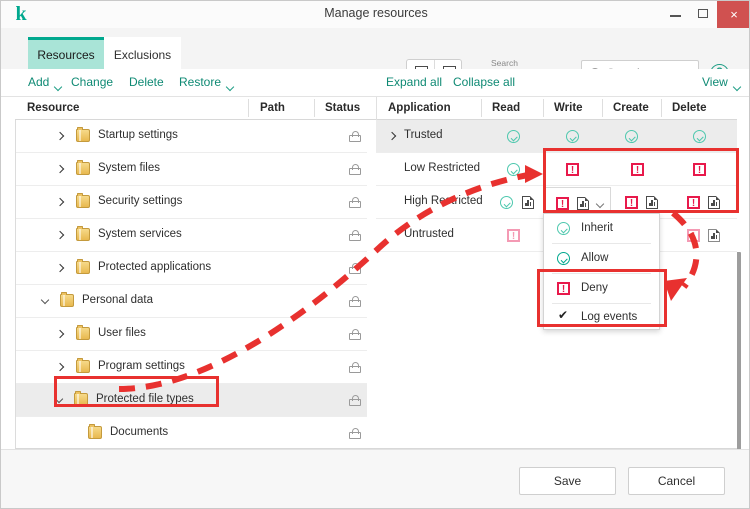 The height and width of the screenshot is (509, 750). I want to click on table-row: Low Restricted ! ! !, so click(556, 169).